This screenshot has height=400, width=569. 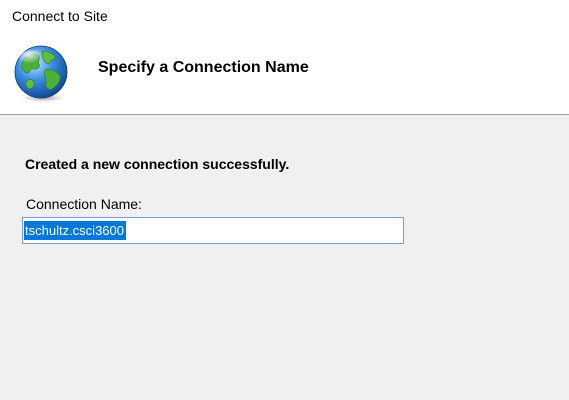 What do you see at coordinates (284, 16) in the screenshot?
I see `title-bar: Connect to Site` at bounding box center [284, 16].